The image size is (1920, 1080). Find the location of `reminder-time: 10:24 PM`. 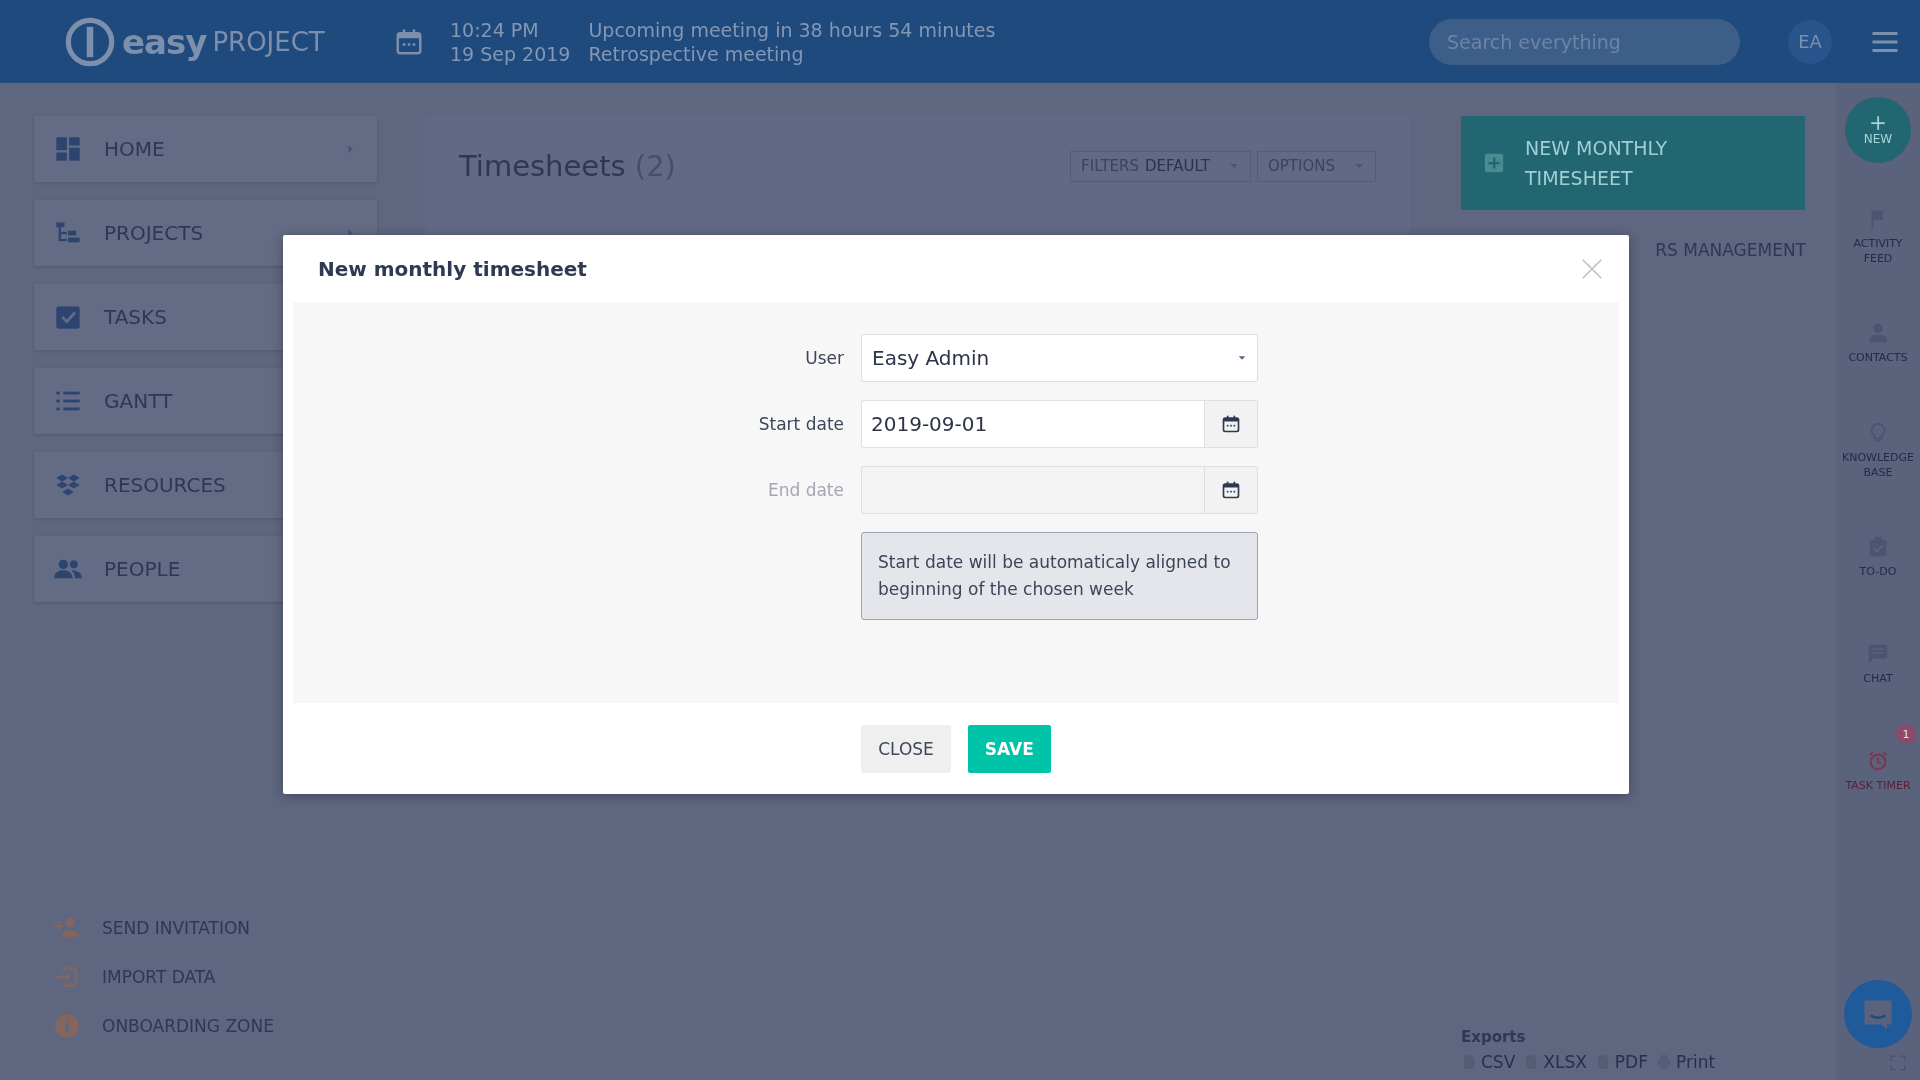

reminder-time: 10:24 PM is located at coordinates (495, 29).